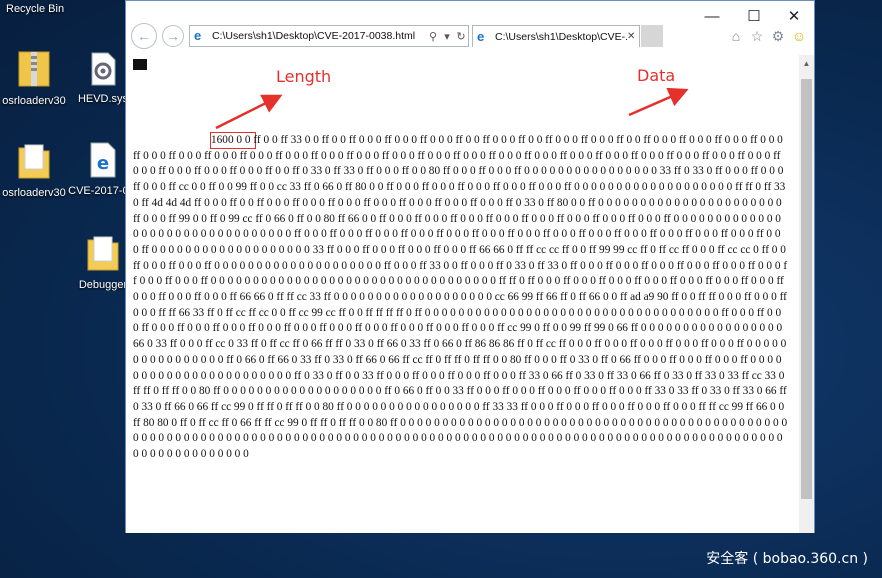 The height and width of the screenshot is (578, 882). I want to click on tab-close-icon: ✕, so click(633, 36).